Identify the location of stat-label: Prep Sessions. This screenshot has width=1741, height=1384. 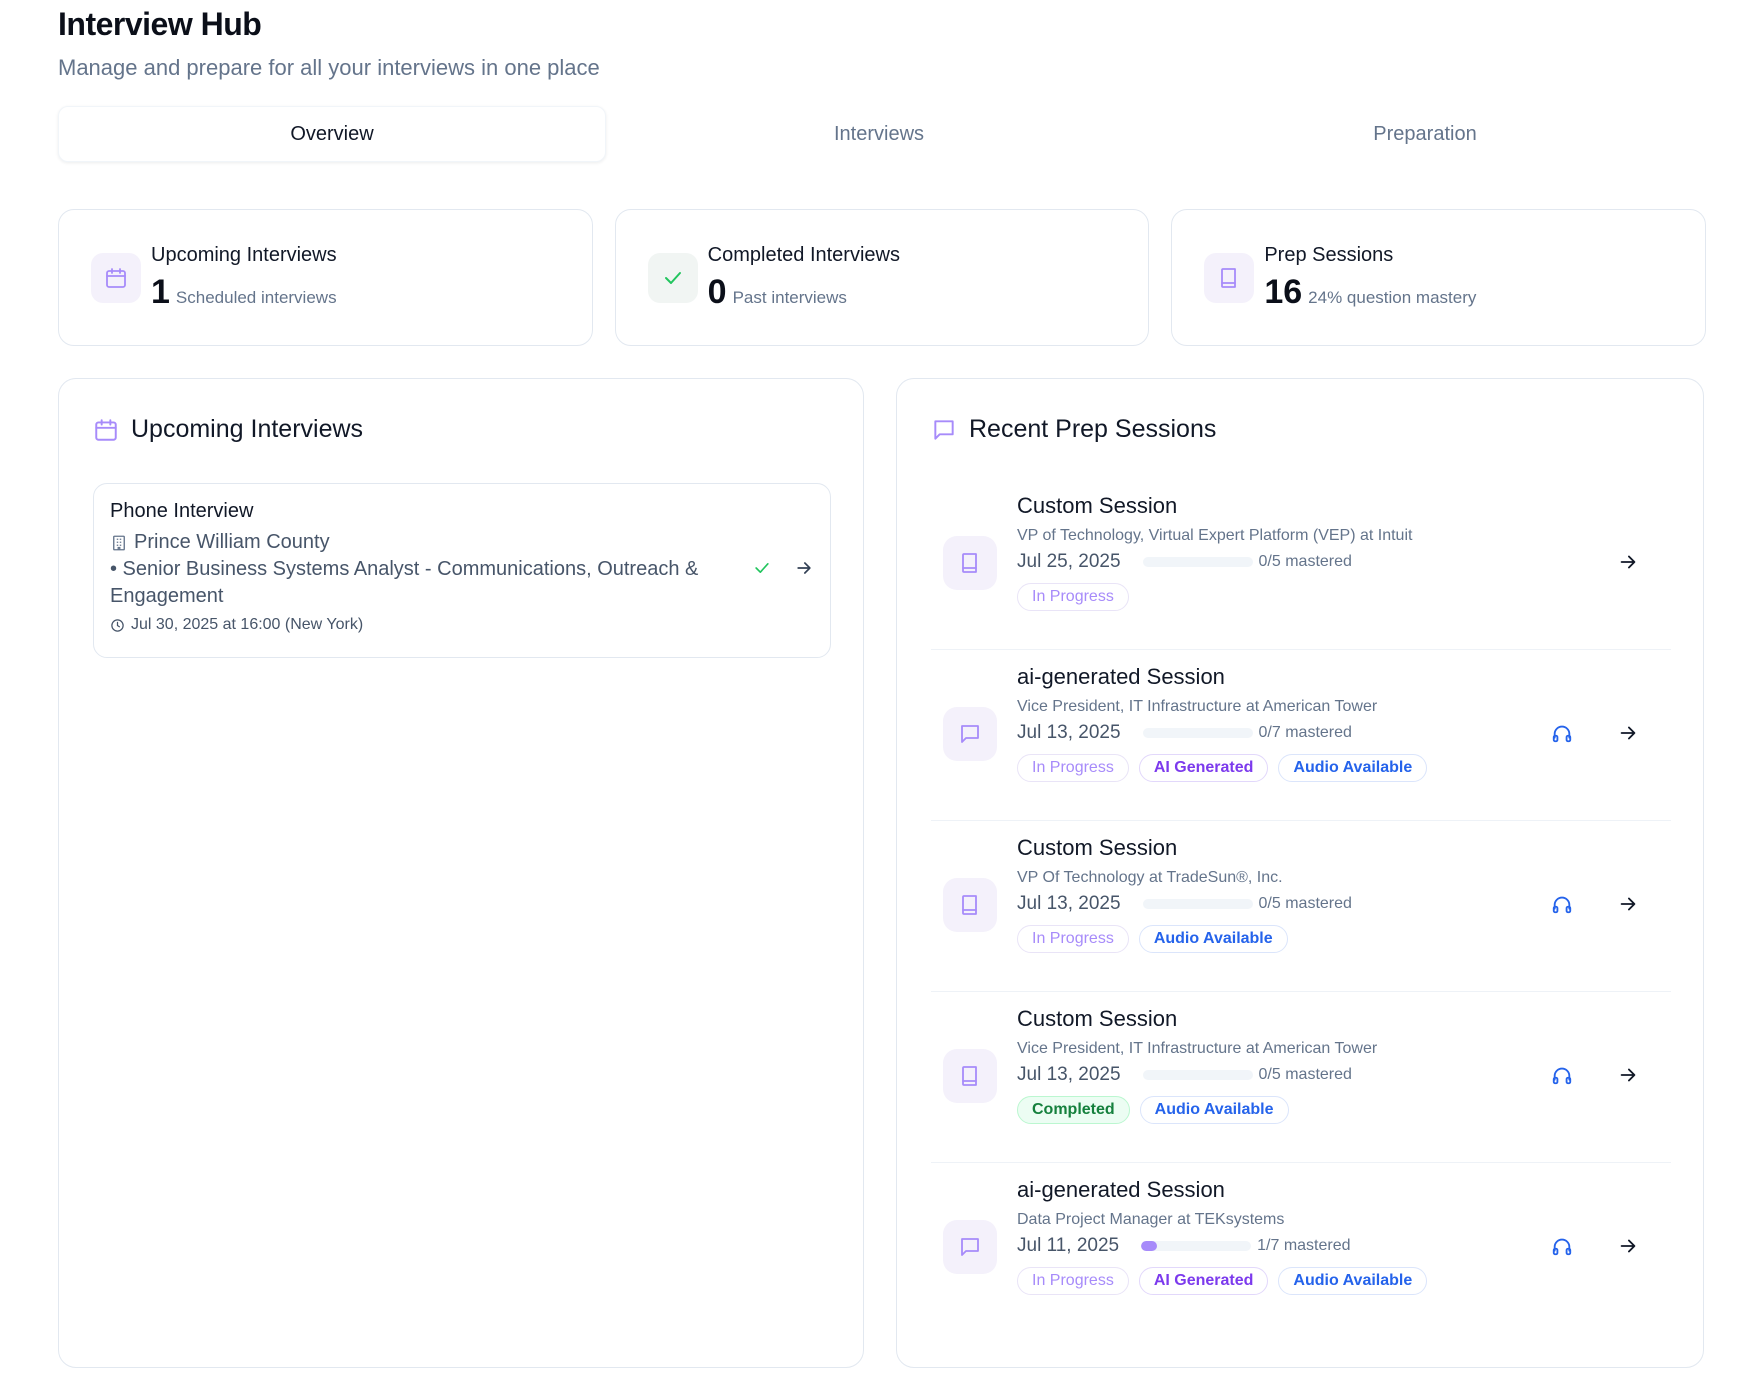
(1329, 254).